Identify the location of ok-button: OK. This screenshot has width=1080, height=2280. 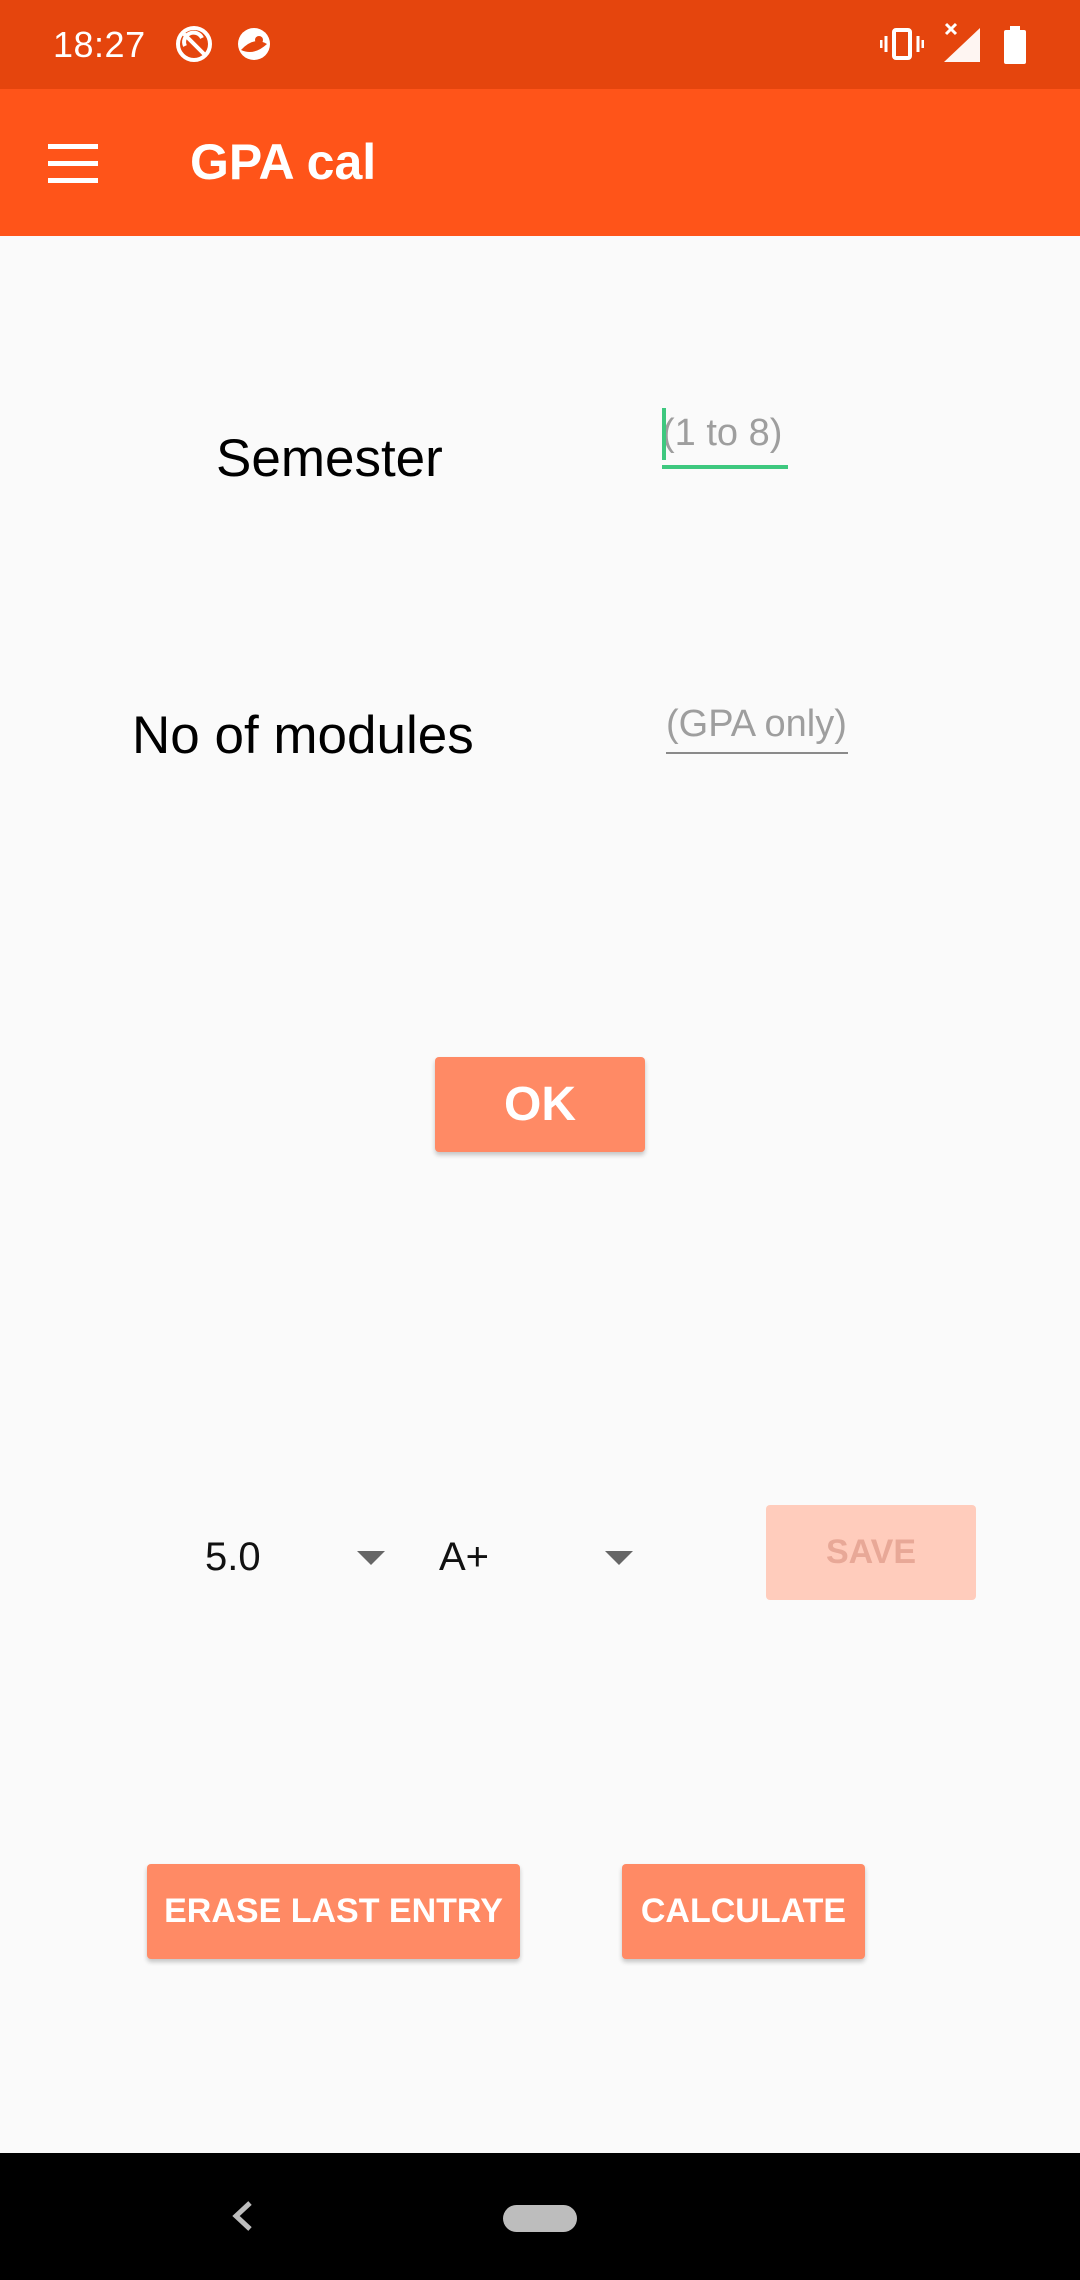
(540, 1104).